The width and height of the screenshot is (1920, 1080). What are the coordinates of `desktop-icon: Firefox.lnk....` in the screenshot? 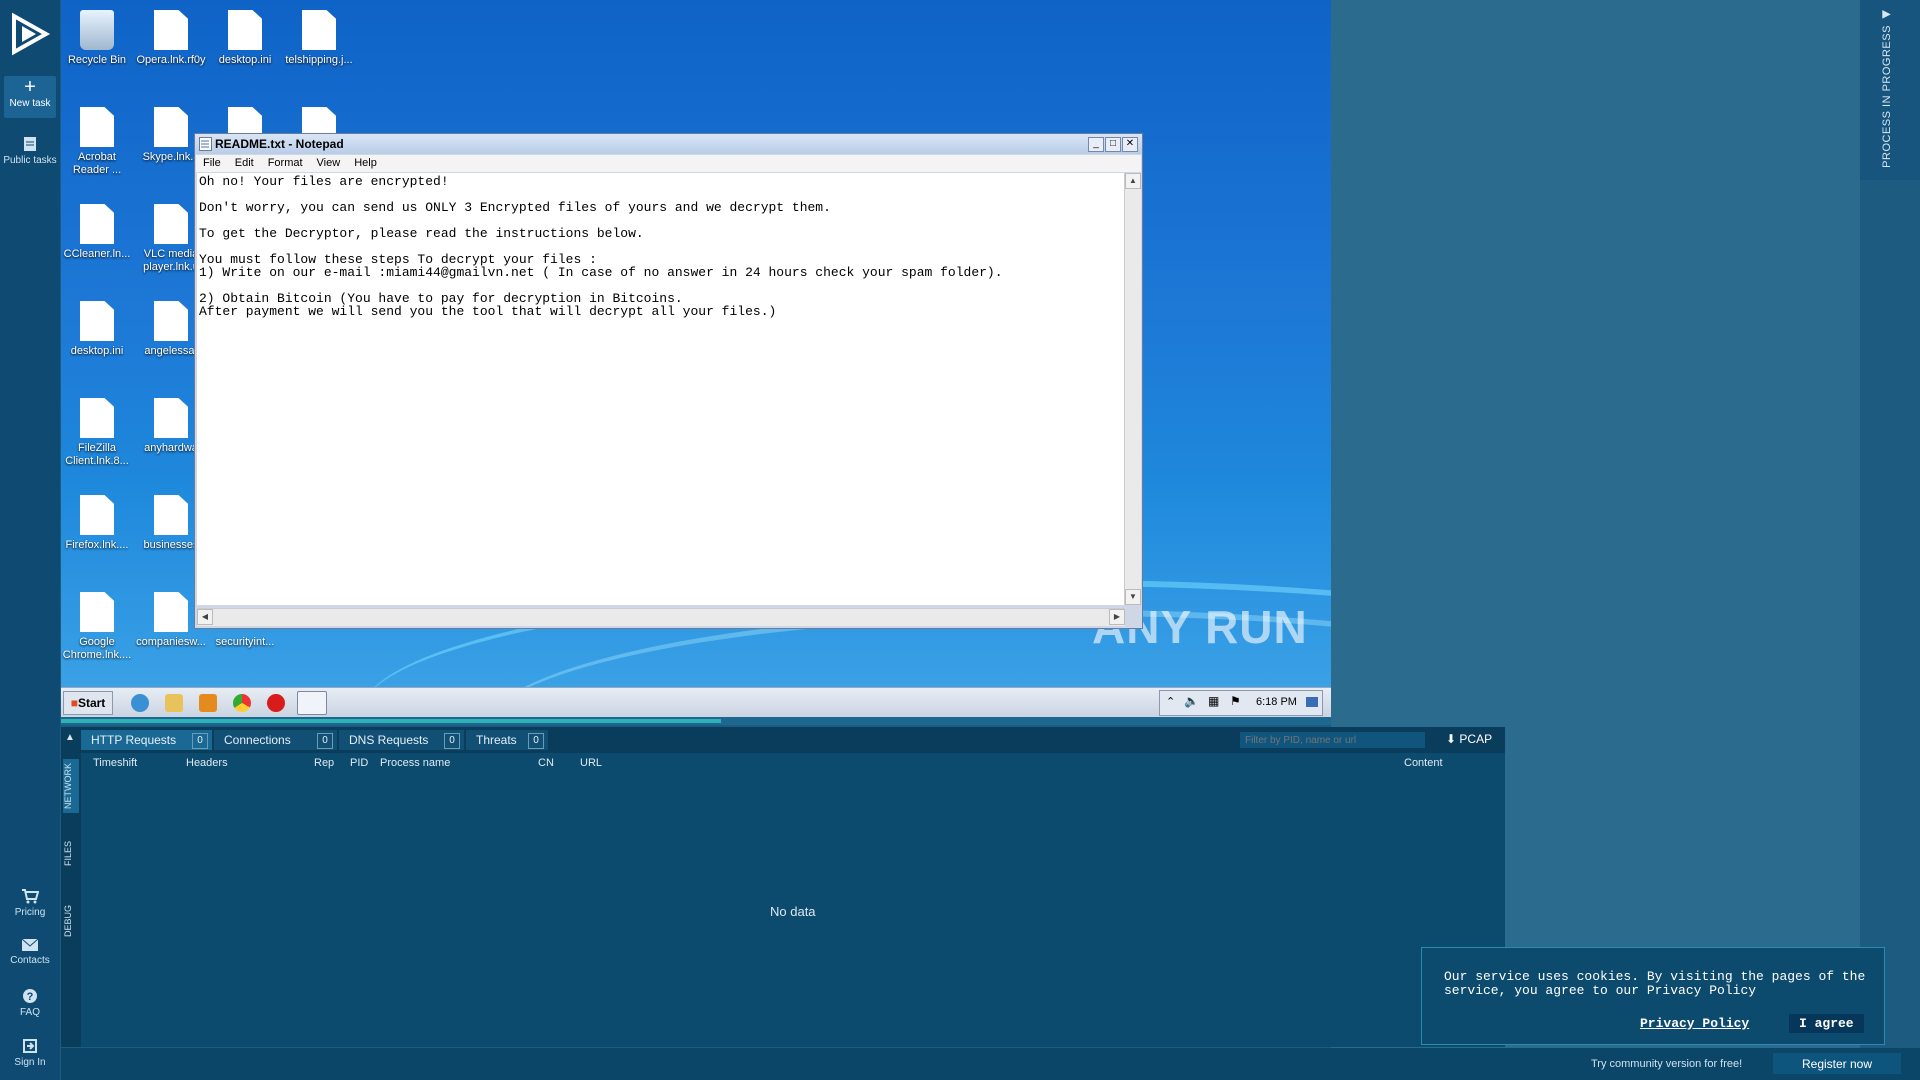 It's located at (97, 523).